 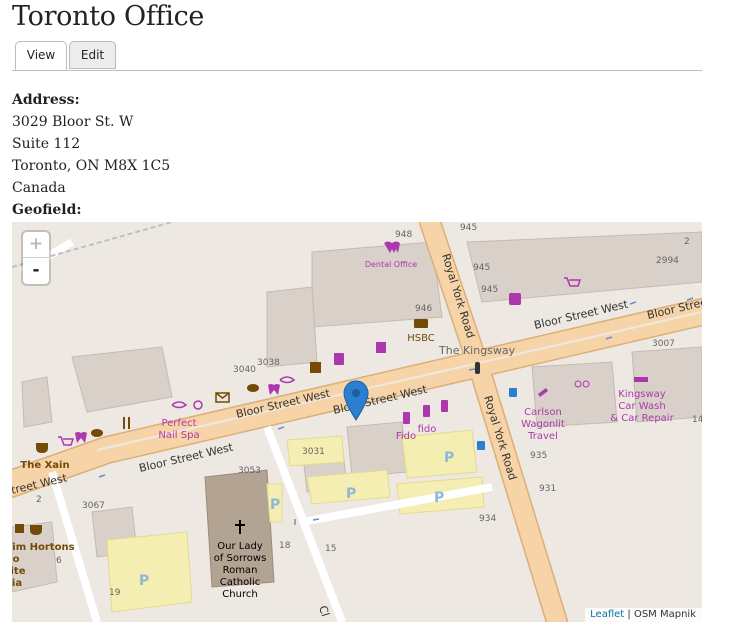 What do you see at coordinates (244, 370) in the screenshot?
I see `svg-text: 3040` at bounding box center [244, 370].